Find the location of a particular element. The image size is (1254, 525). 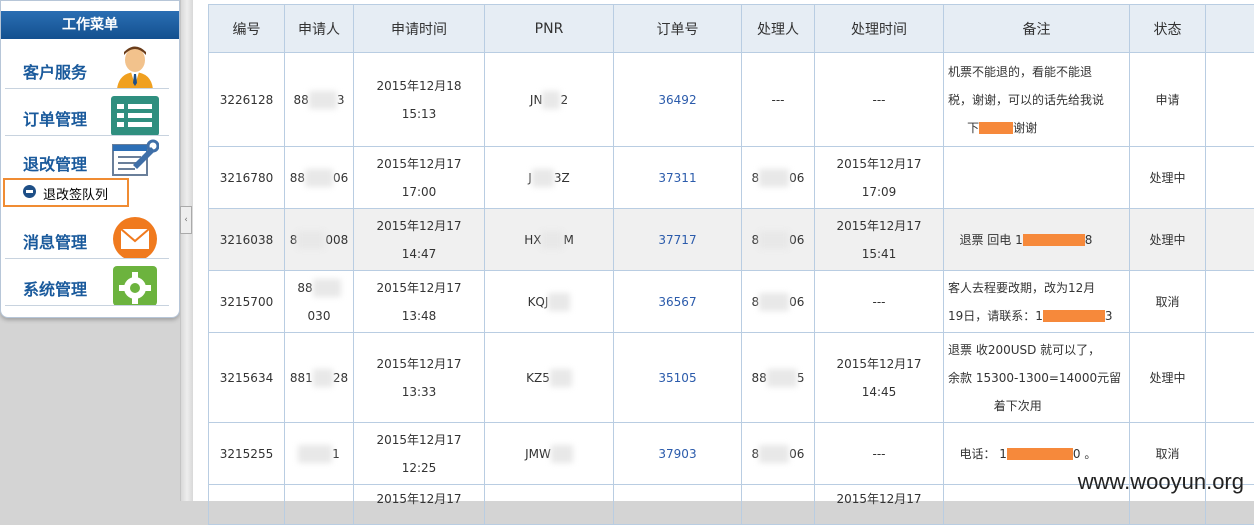

column-header: 备注 is located at coordinates (1037, 29).